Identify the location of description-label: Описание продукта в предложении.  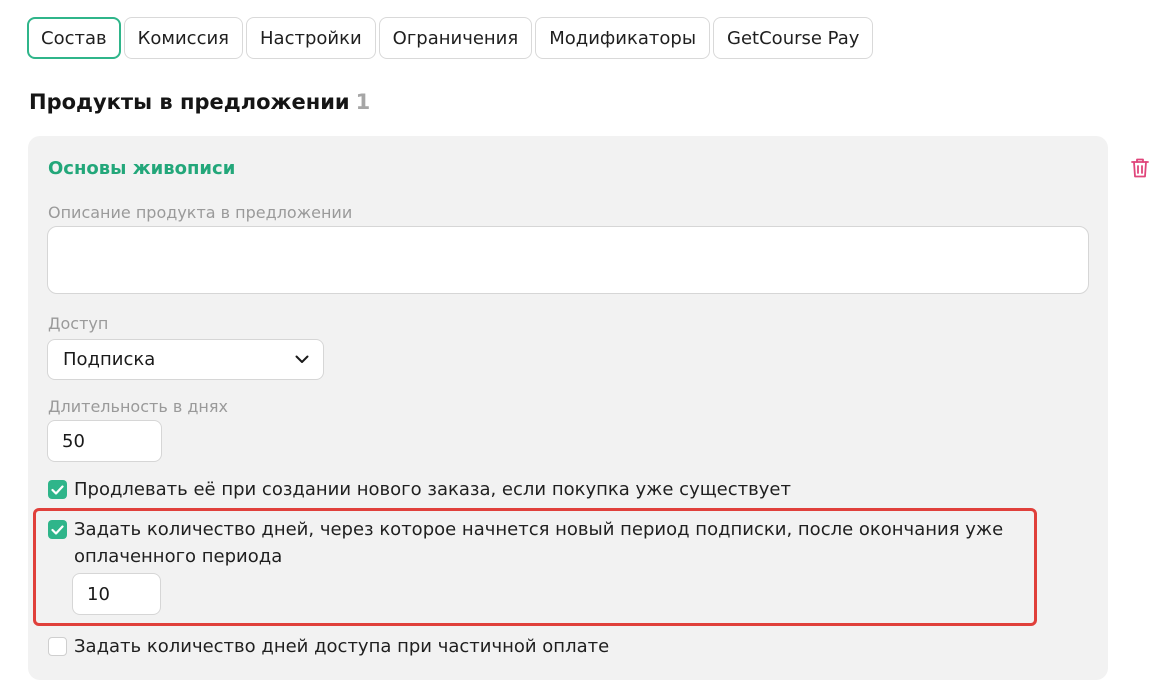
(200, 212).